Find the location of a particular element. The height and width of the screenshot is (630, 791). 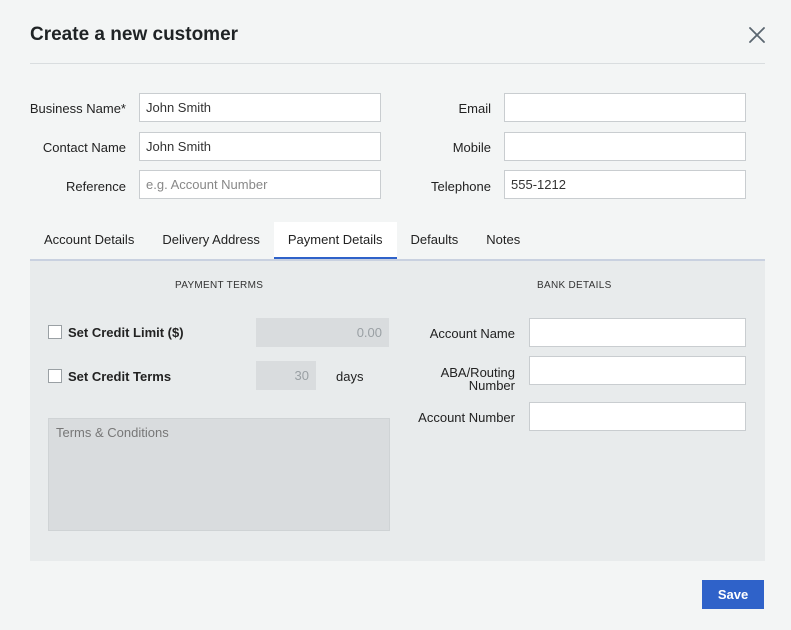

mobile-input is located at coordinates (625, 146).